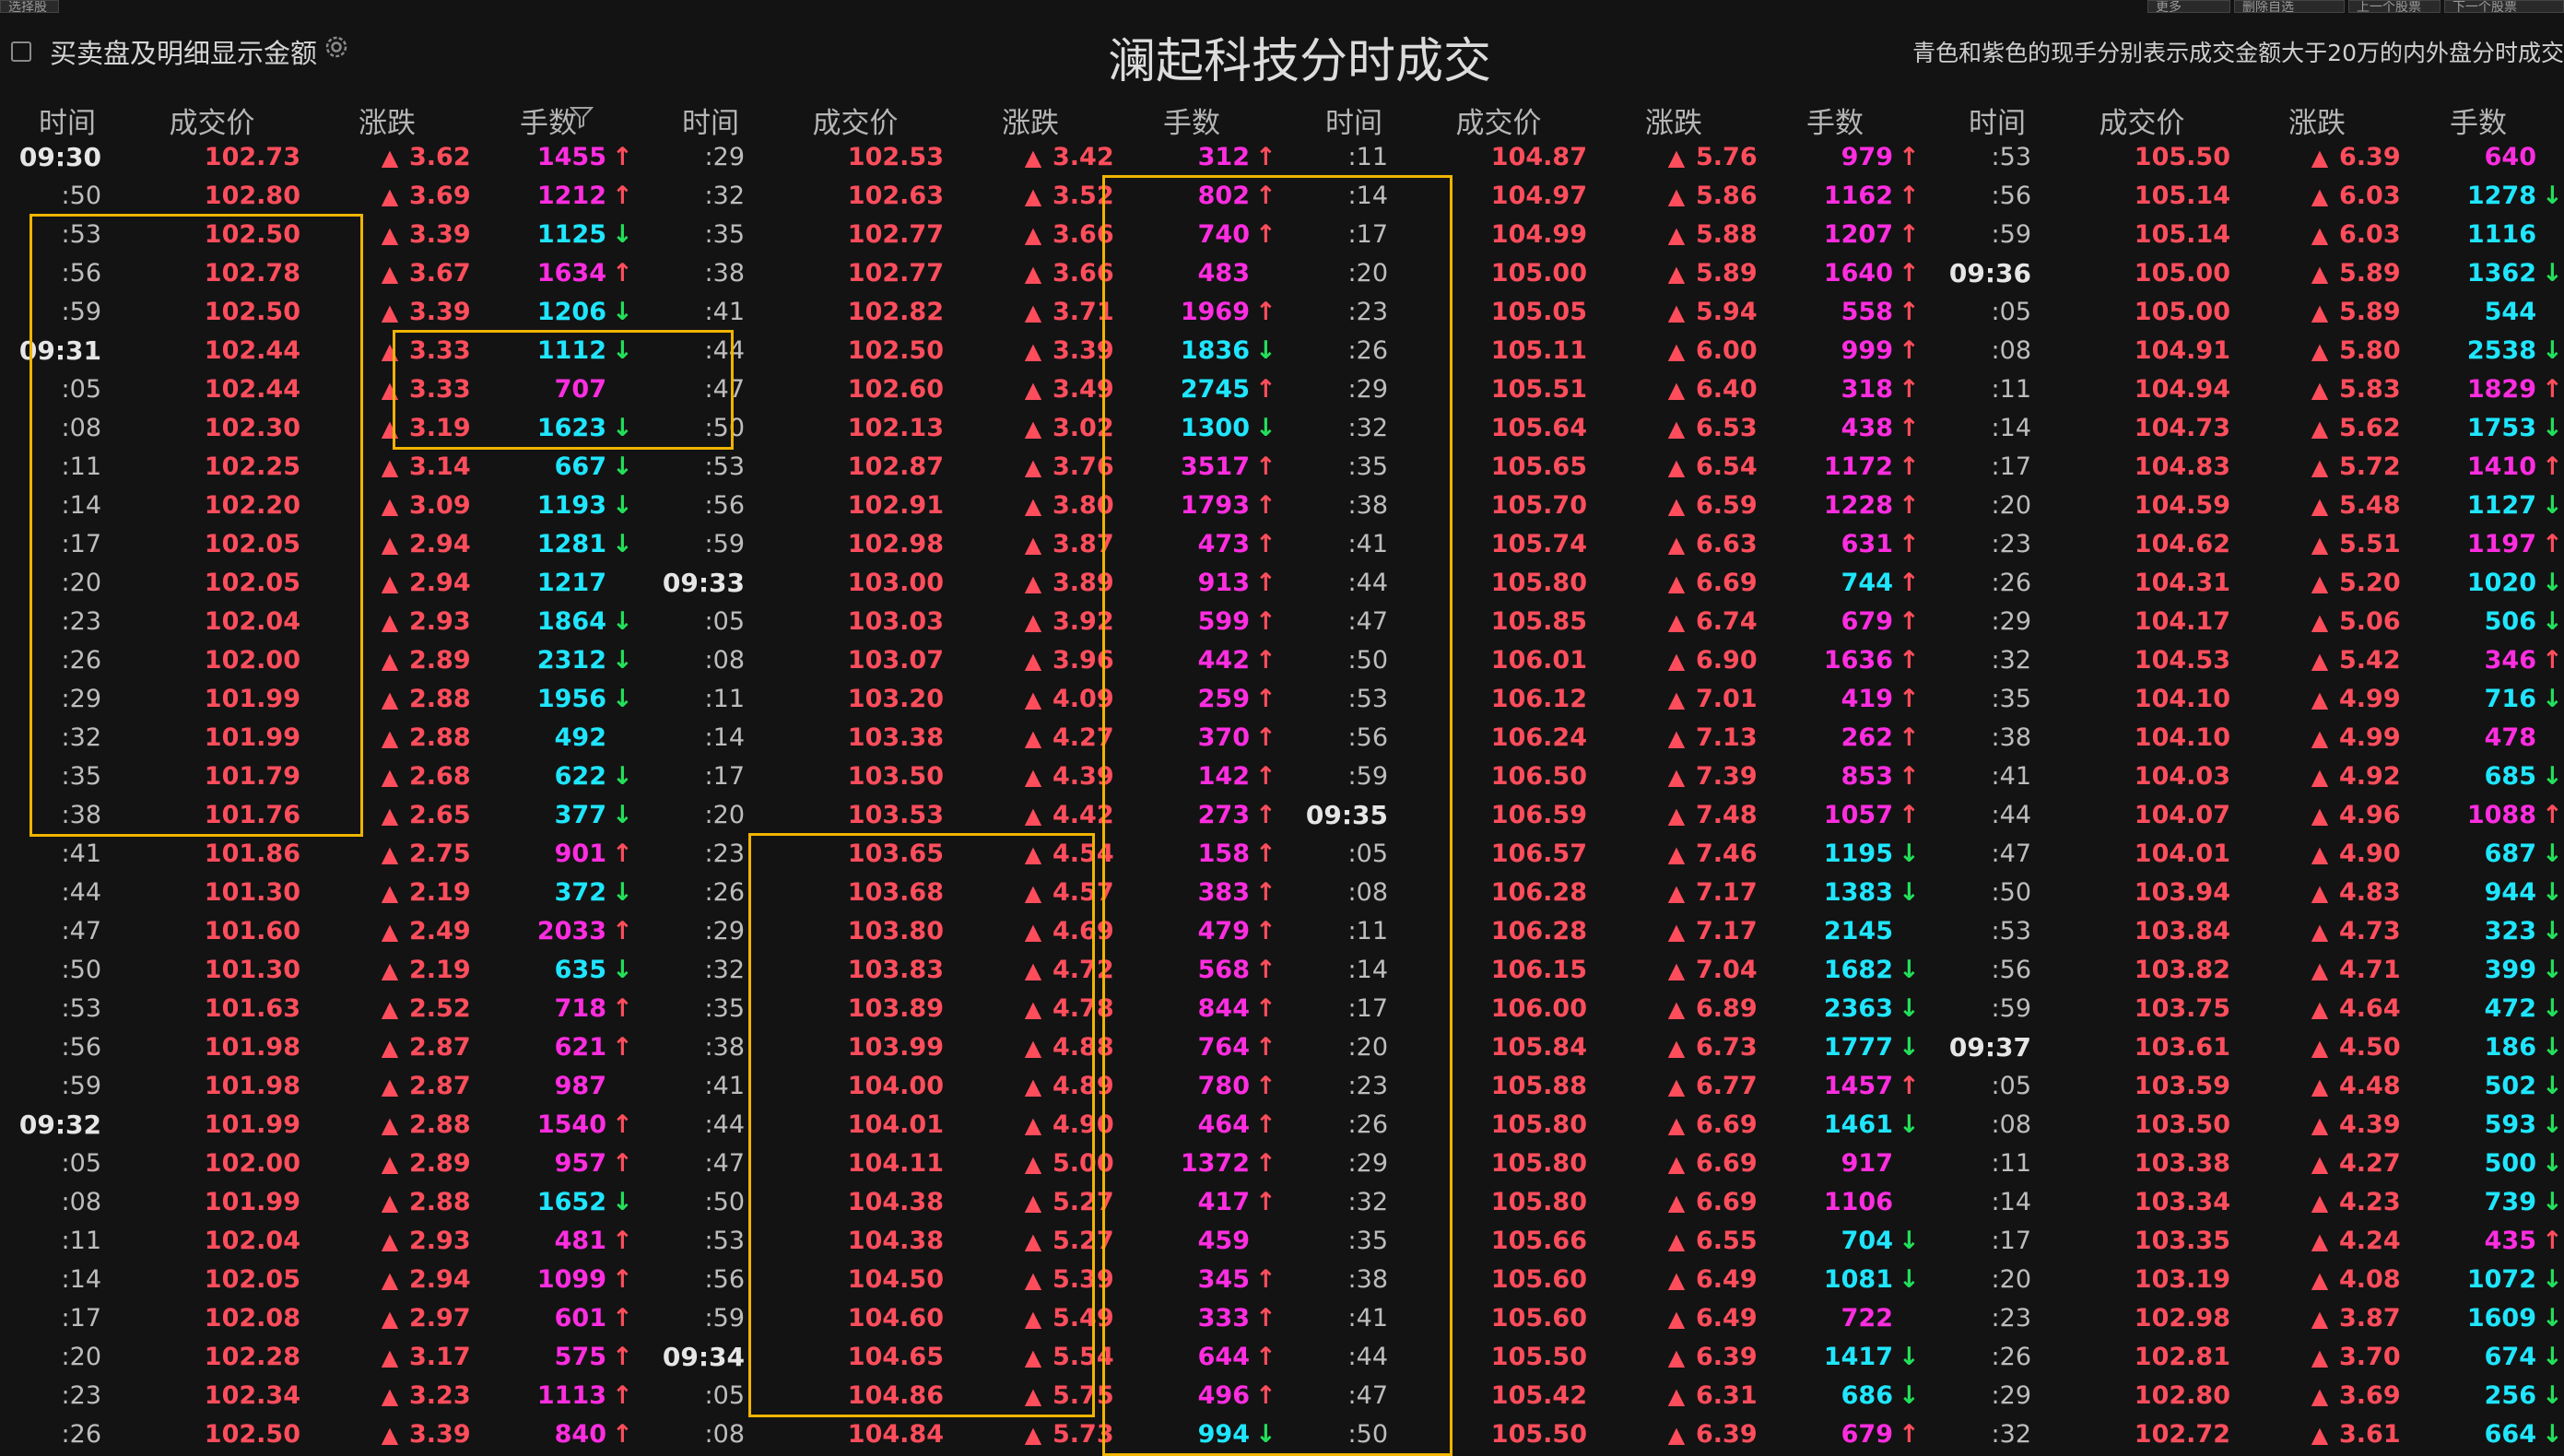  What do you see at coordinates (321, 1280) in the screenshot?
I see `trade-row: :14 102.05 ▲ 2.94 1099 ↑` at bounding box center [321, 1280].